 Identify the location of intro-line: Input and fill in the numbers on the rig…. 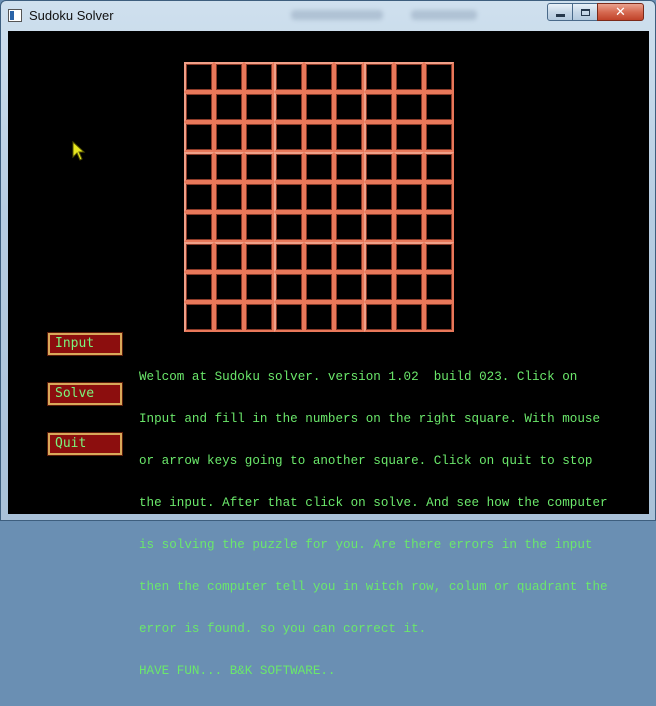
(370, 419).